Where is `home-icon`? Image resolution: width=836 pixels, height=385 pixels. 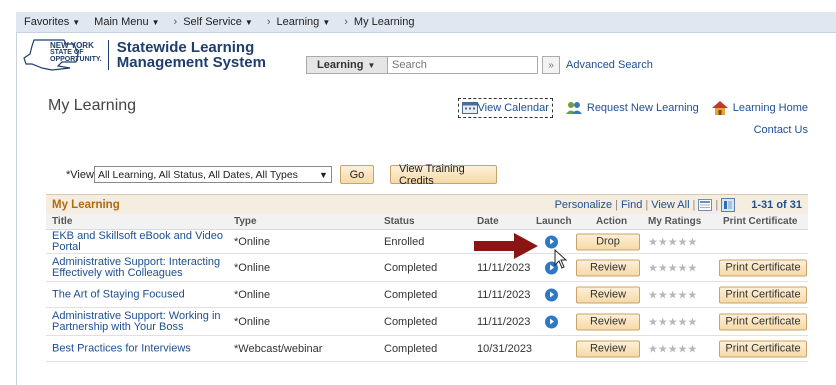
home-icon is located at coordinates (719, 108).